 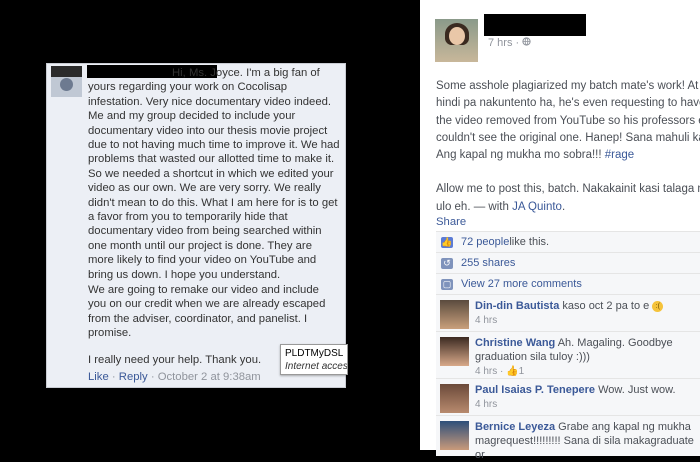 I want to click on redacted-poster-name, so click(x=535, y=25).